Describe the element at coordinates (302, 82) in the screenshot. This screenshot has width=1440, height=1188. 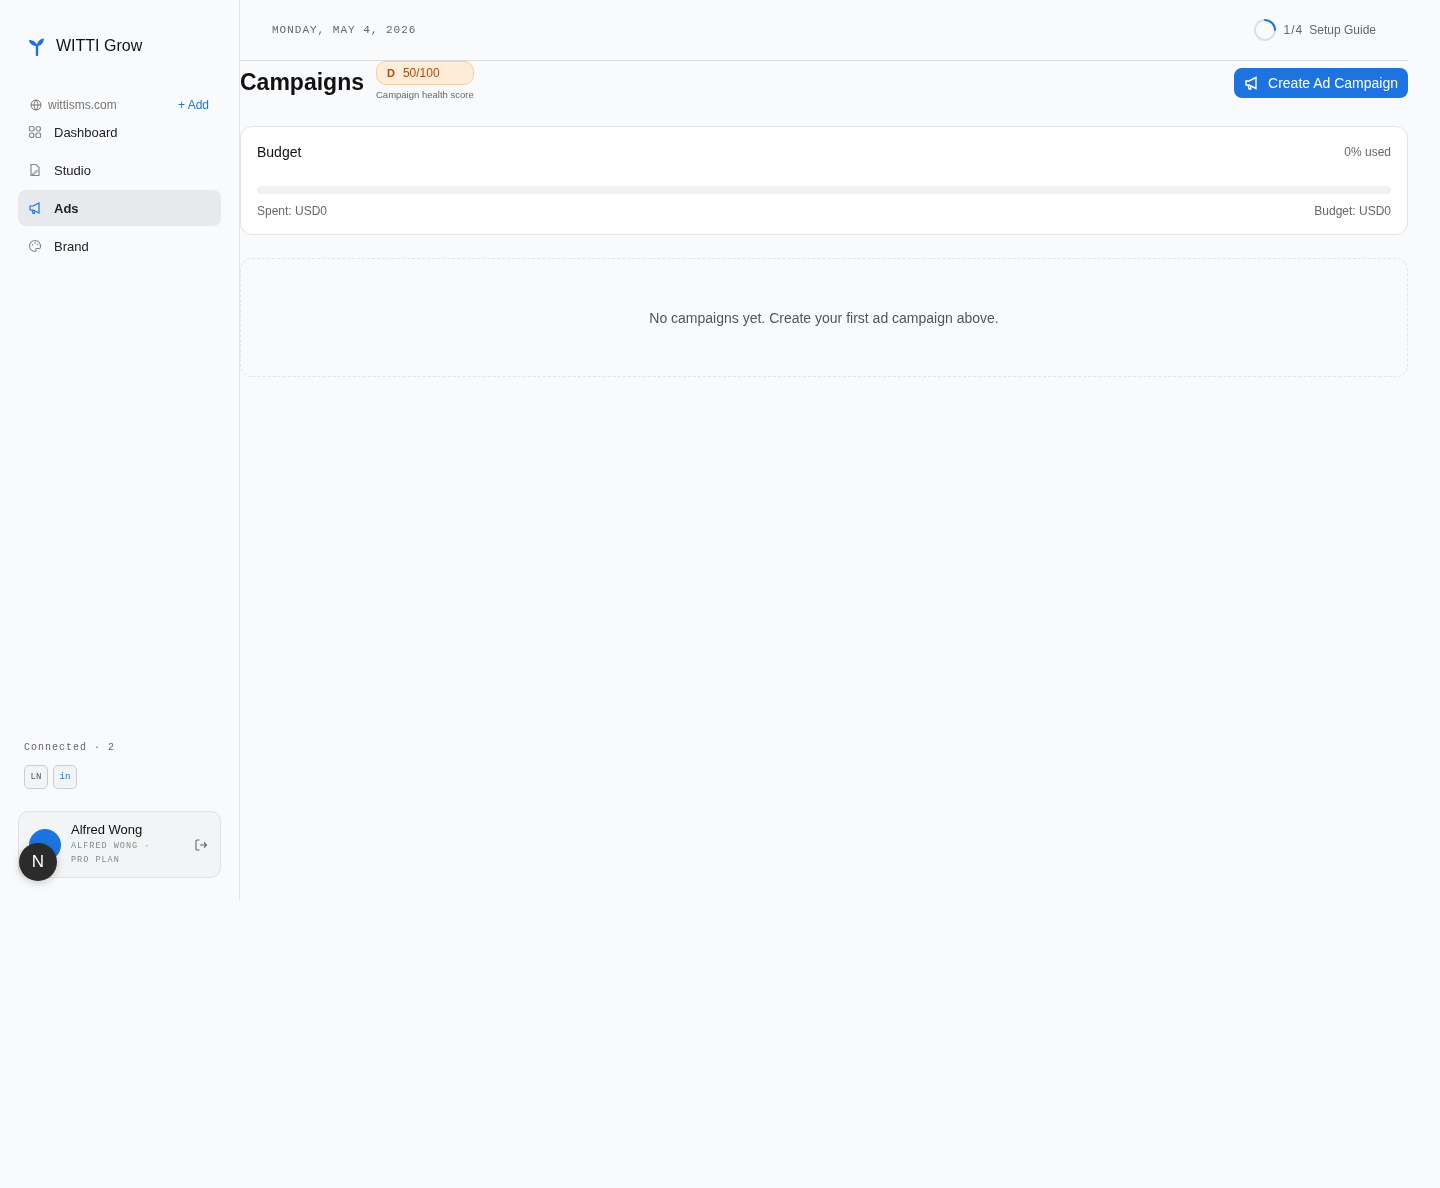
I see `page-title: Campaigns` at that location.